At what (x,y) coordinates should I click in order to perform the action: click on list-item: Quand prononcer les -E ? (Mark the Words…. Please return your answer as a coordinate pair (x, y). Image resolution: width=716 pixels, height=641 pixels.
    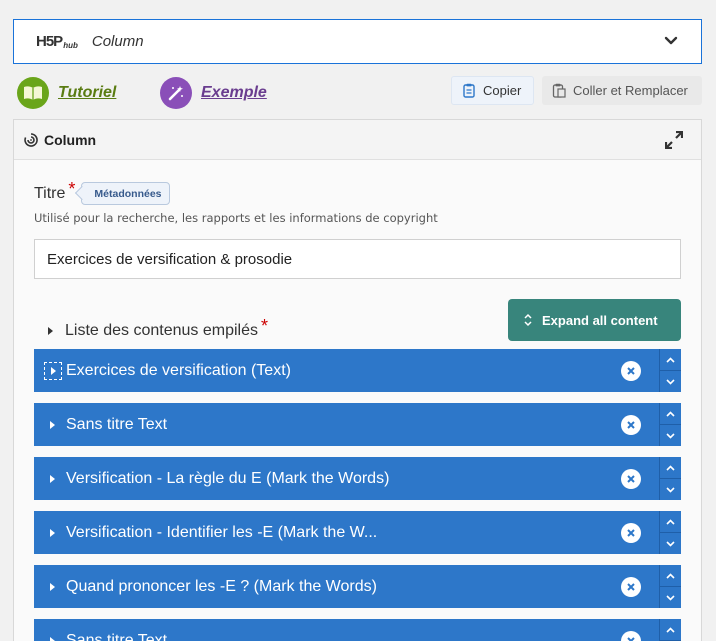
    Looking at the image, I should click on (357, 586).